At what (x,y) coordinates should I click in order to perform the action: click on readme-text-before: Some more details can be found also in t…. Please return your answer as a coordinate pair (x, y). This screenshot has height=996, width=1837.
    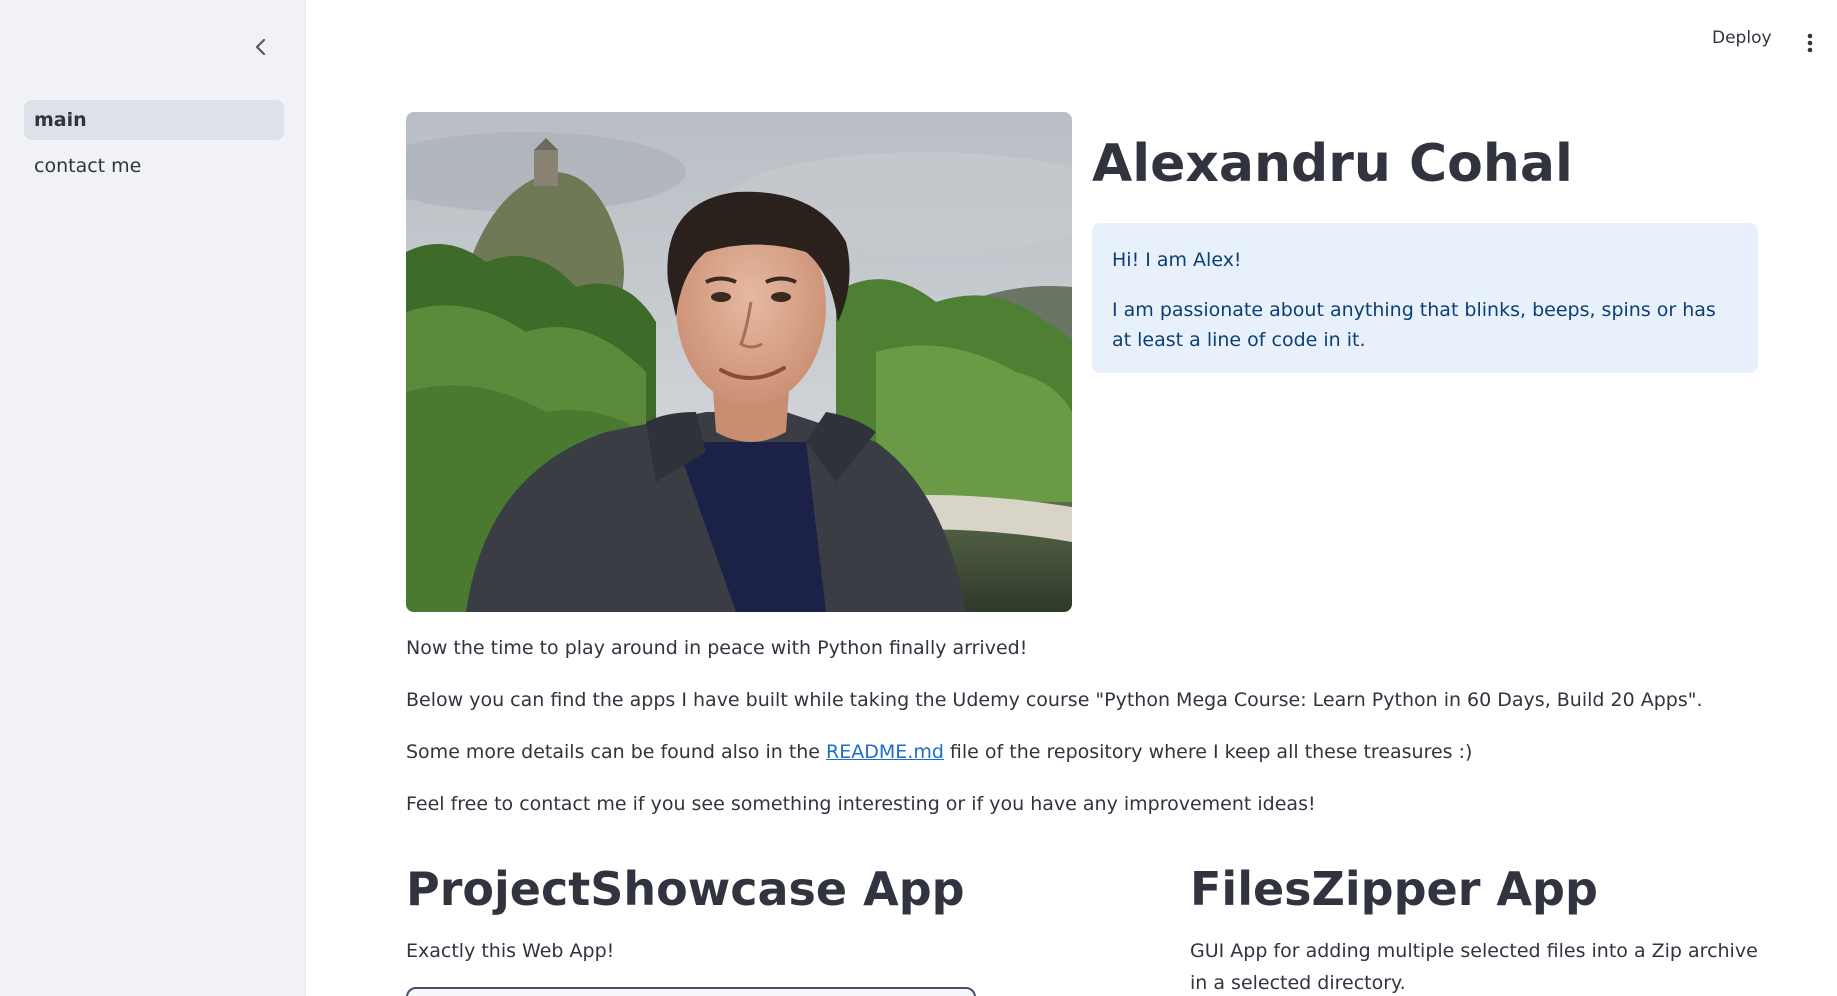
    Looking at the image, I should click on (616, 752).